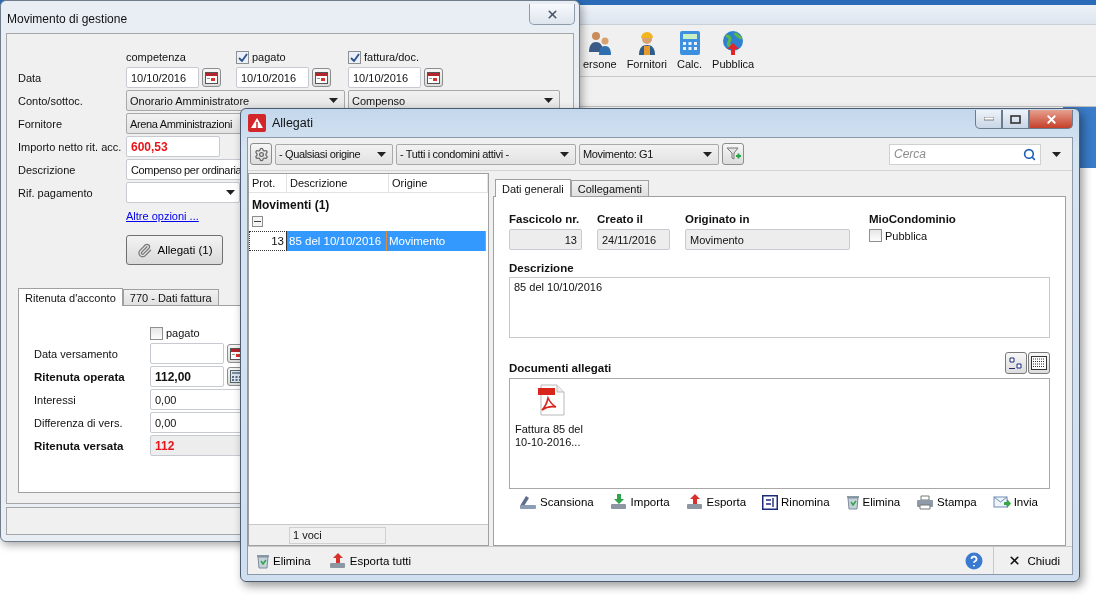 This screenshot has height=603, width=1096. Describe the element at coordinates (70, 297) in the screenshot. I see `tab: Ritenuta d'acconto` at that location.